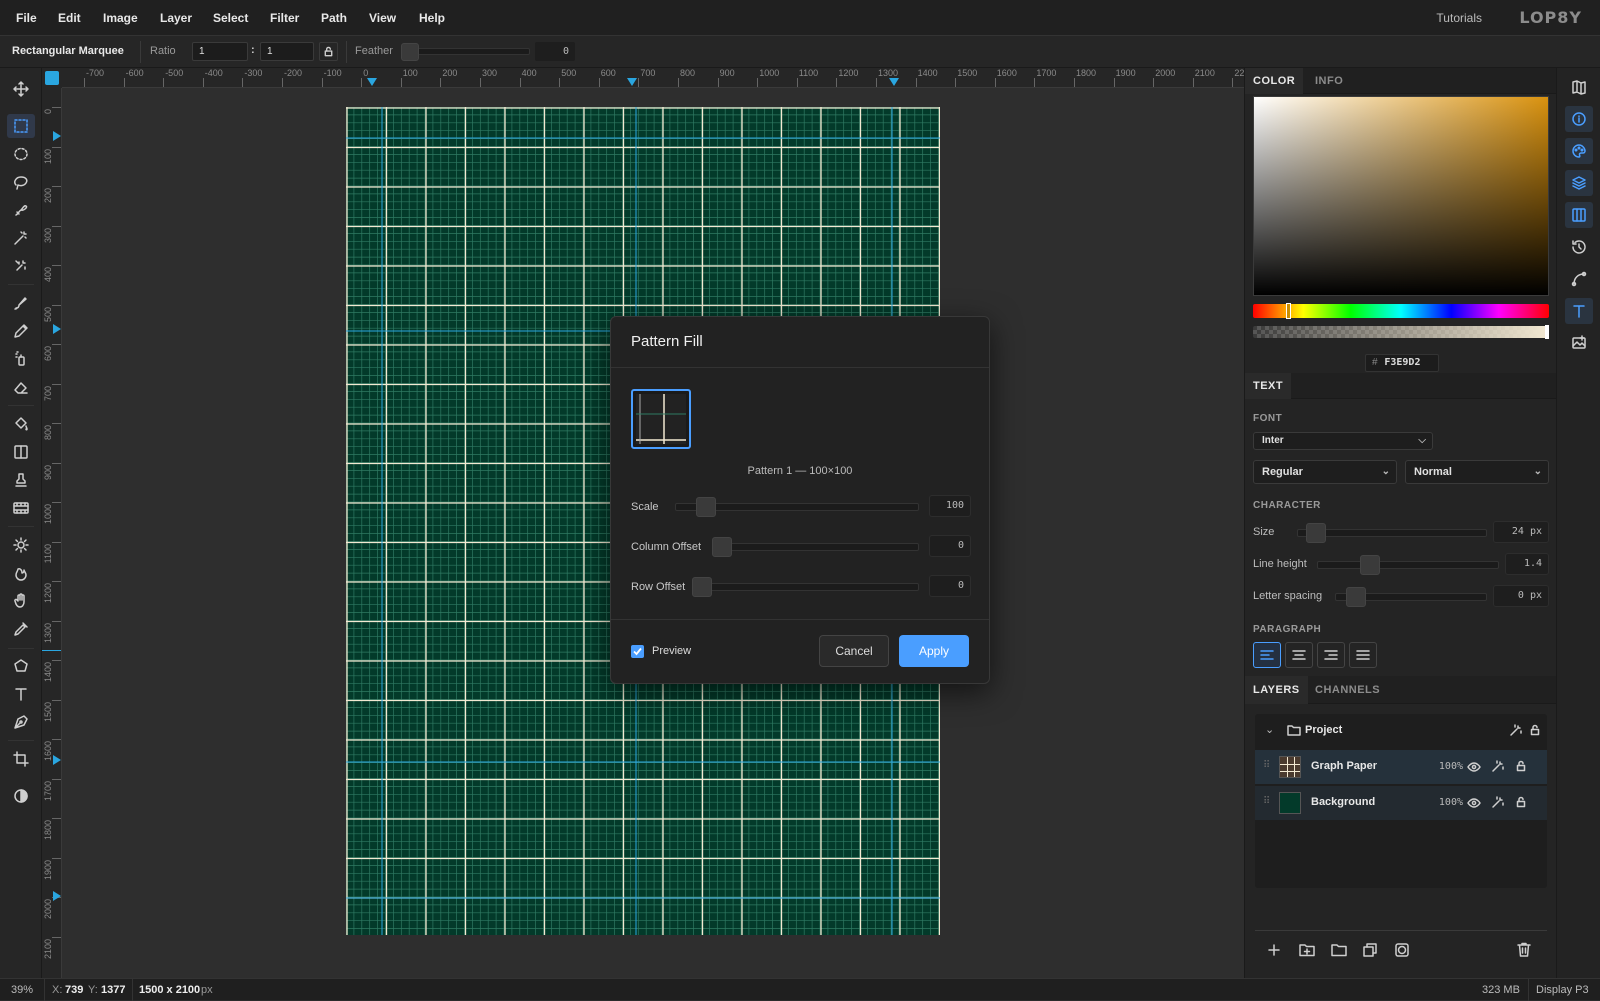 Image resolution: width=1600 pixels, height=1001 pixels. What do you see at coordinates (1579, 87) in the screenshot?
I see `navigator-panel-button` at bounding box center [1579, 87].